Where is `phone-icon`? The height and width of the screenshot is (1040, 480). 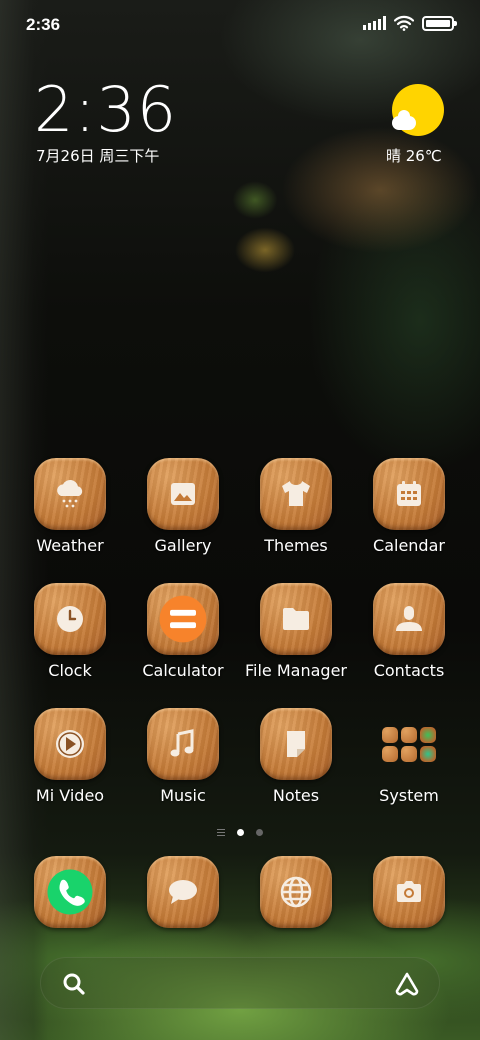 phone-icon is located at coordinates (70, 892).